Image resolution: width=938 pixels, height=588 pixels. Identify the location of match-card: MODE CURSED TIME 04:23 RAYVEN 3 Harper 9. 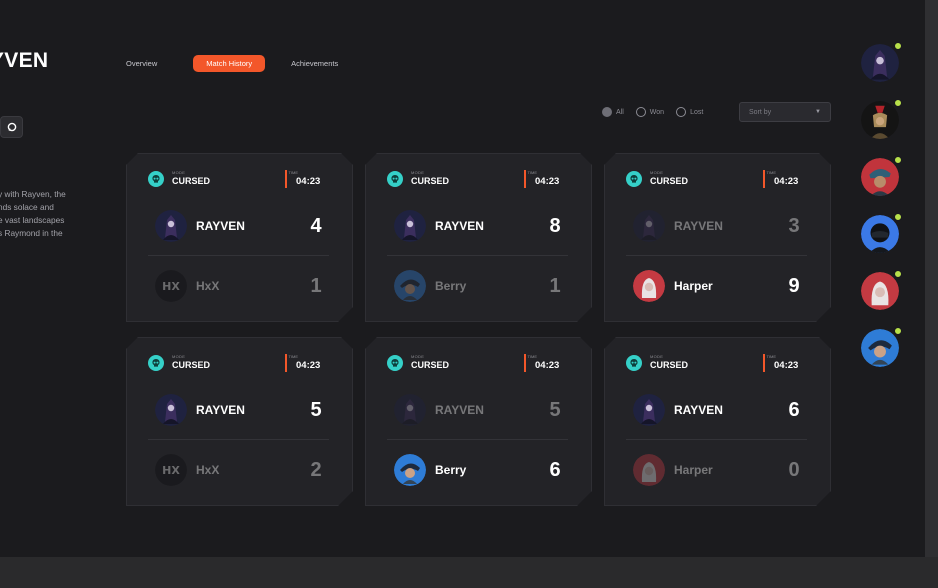
(717, 237).